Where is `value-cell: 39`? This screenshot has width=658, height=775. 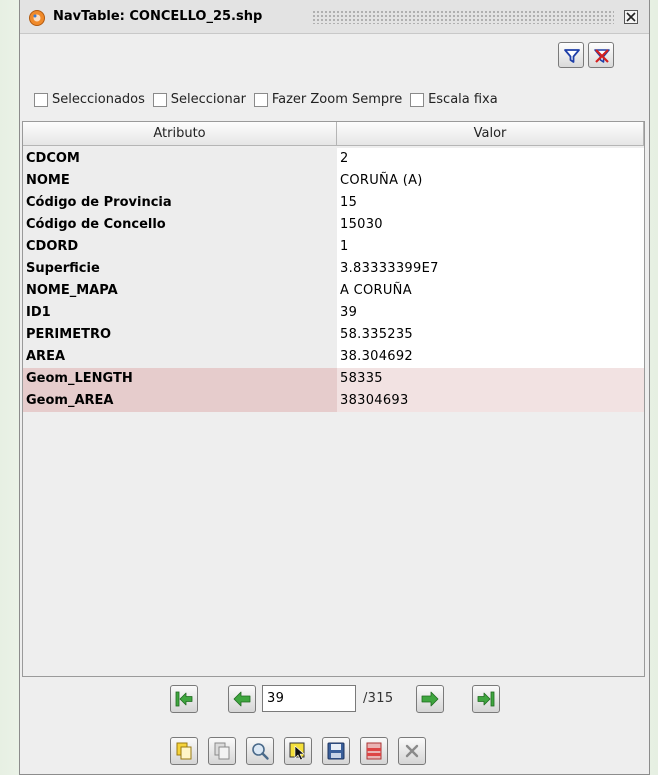
value-cell: 39 is located at coordinates (490, 313).